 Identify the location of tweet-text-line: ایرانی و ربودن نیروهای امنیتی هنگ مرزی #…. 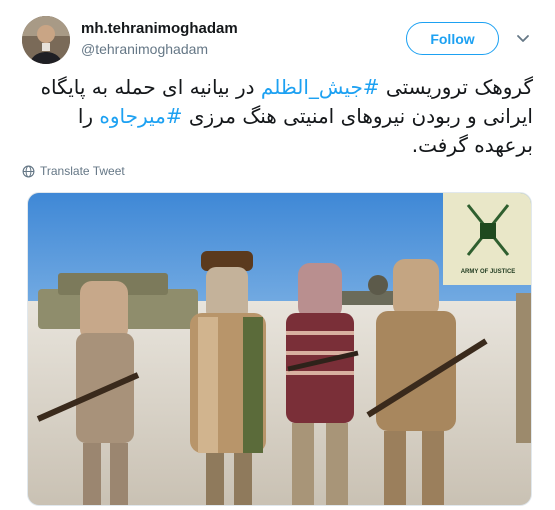
(275, 116).